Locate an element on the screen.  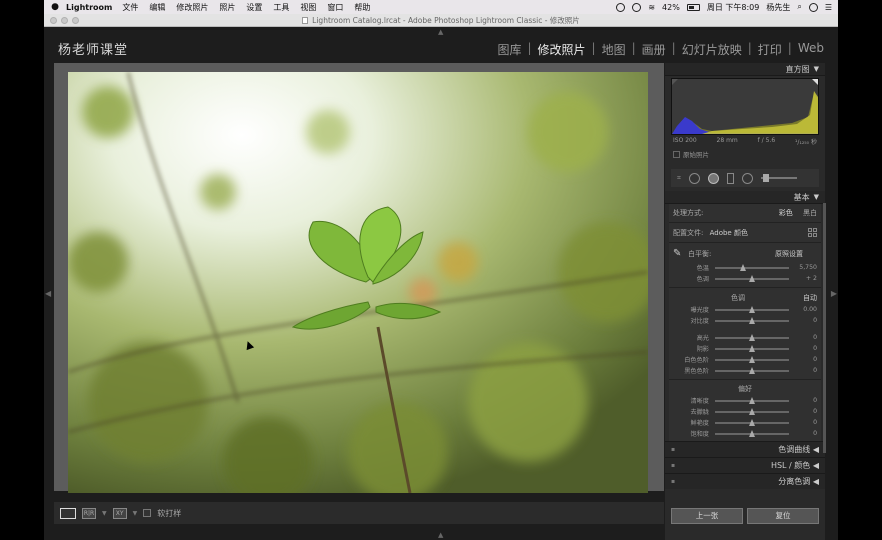
siri-icon is located at coordinates (813, 7).